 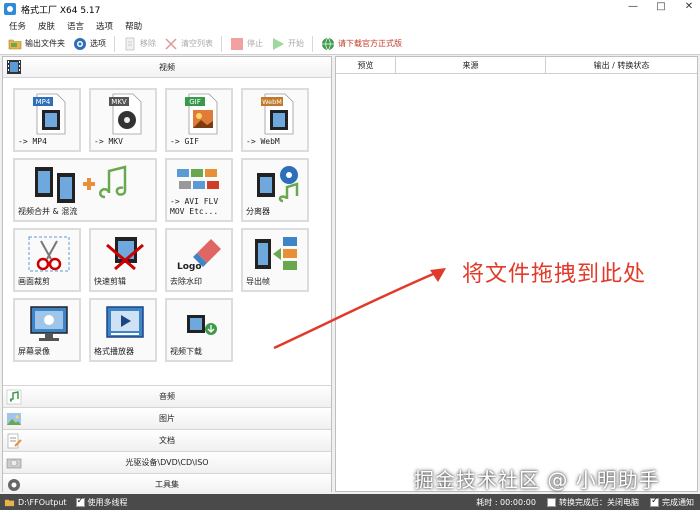 I want to click on svg-text: MKV, so click(x=119, y=102).